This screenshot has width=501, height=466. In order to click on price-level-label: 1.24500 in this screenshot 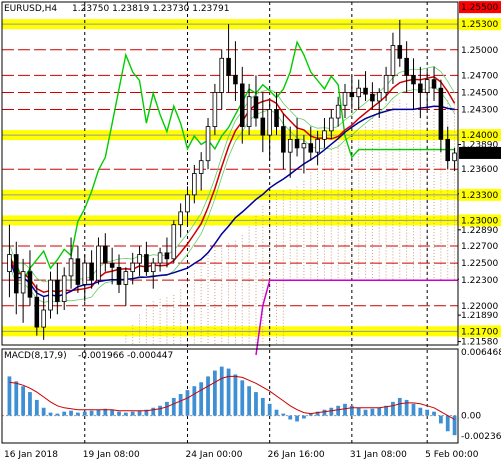, I will do `click(479, 93)`.